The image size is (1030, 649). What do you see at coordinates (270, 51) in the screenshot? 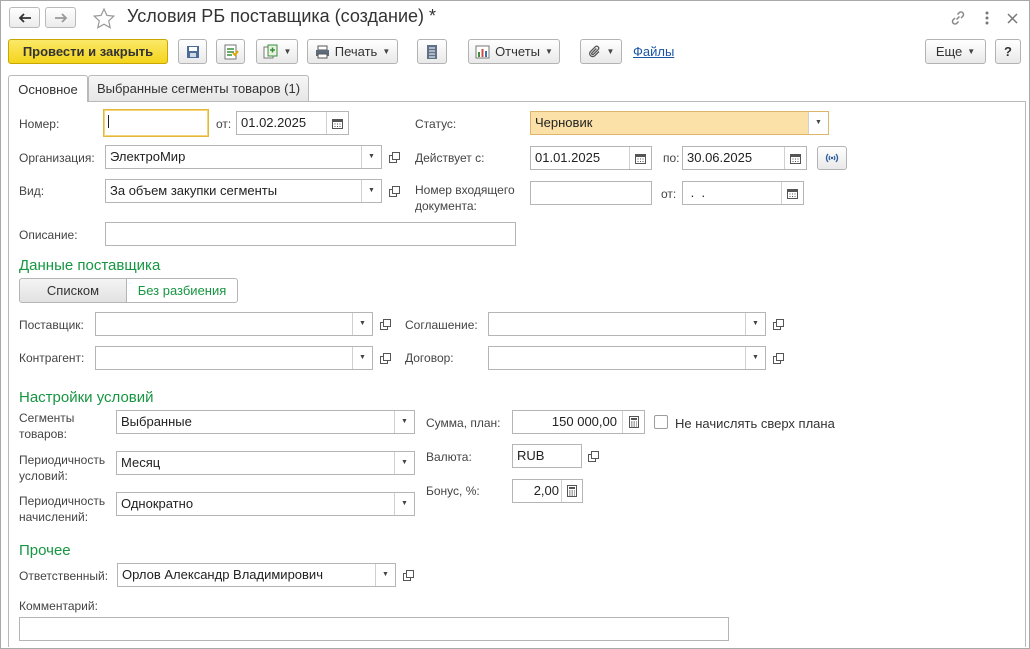
I see `create-based-on-icon` at bounding box center [270, 51].